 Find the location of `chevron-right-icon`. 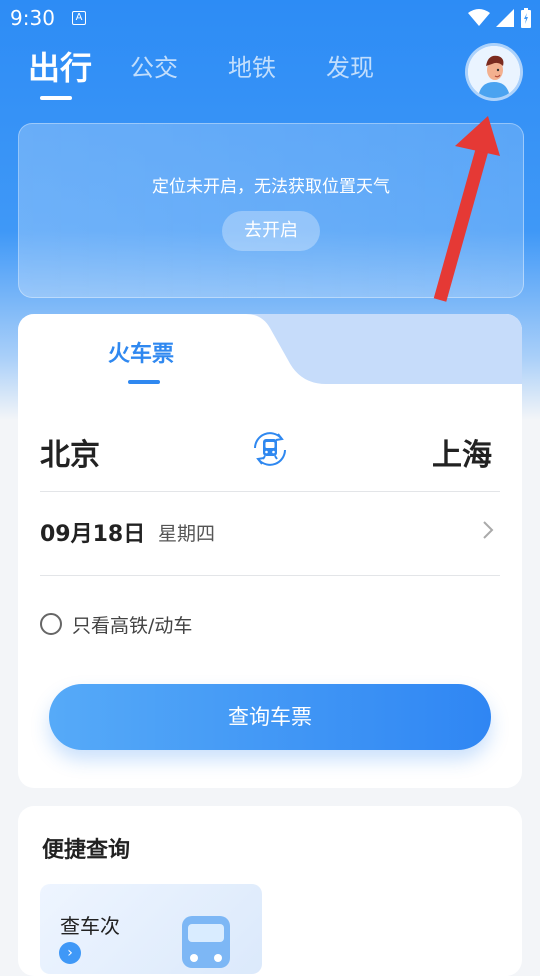

chevron-right-icon is located at coordinates (488, 530).